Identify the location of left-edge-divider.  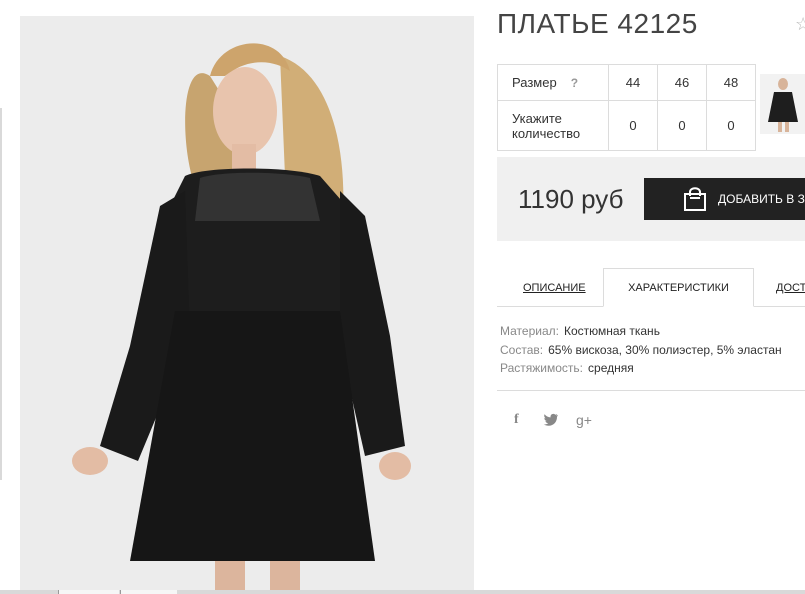
(1, 294).